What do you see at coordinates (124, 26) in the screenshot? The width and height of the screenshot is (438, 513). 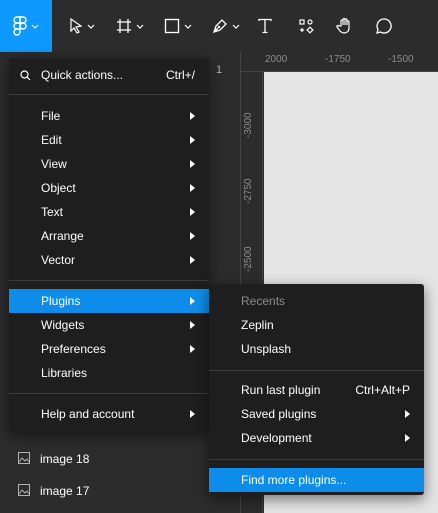 I see `frame-icon` at bounding box center [124, 26].